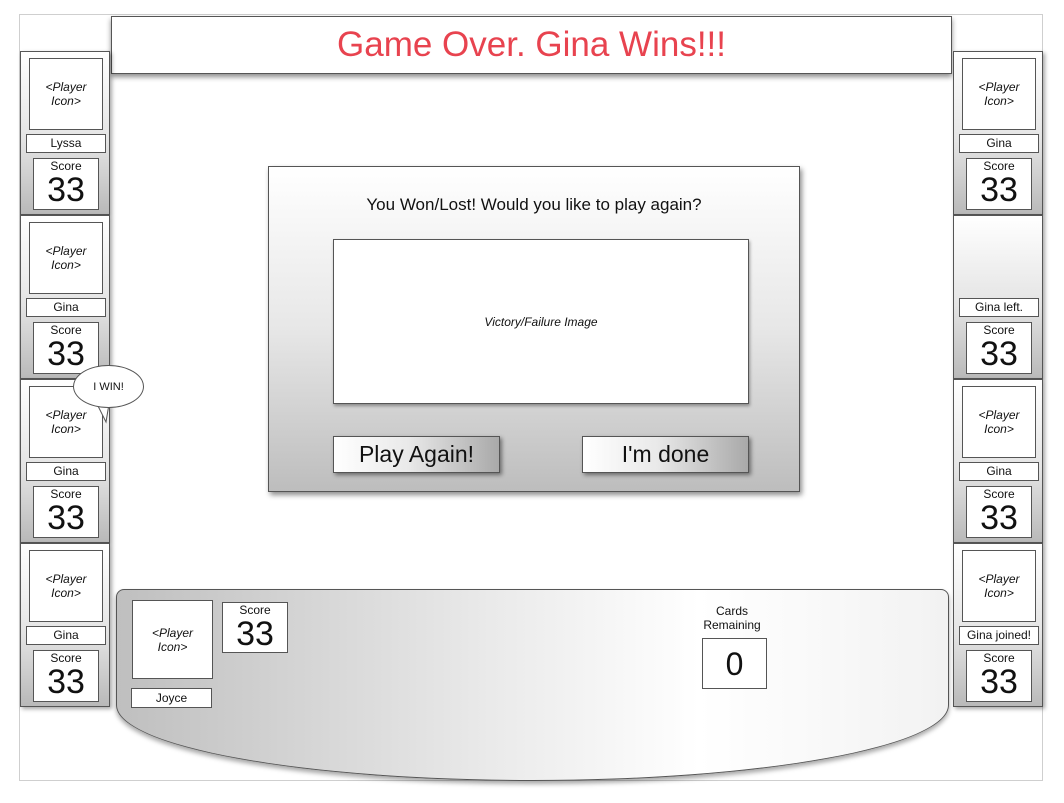  Describe the element at coordinates (65, 133) in the screenshot. I see `player-panel: <Player Icon> Lyssa Score 33` at that location.